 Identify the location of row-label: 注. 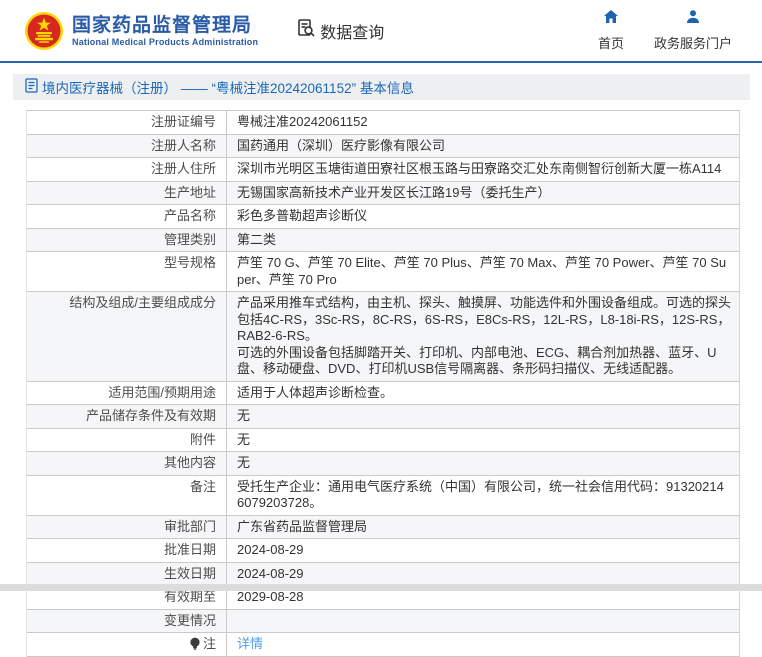
(127, 644).